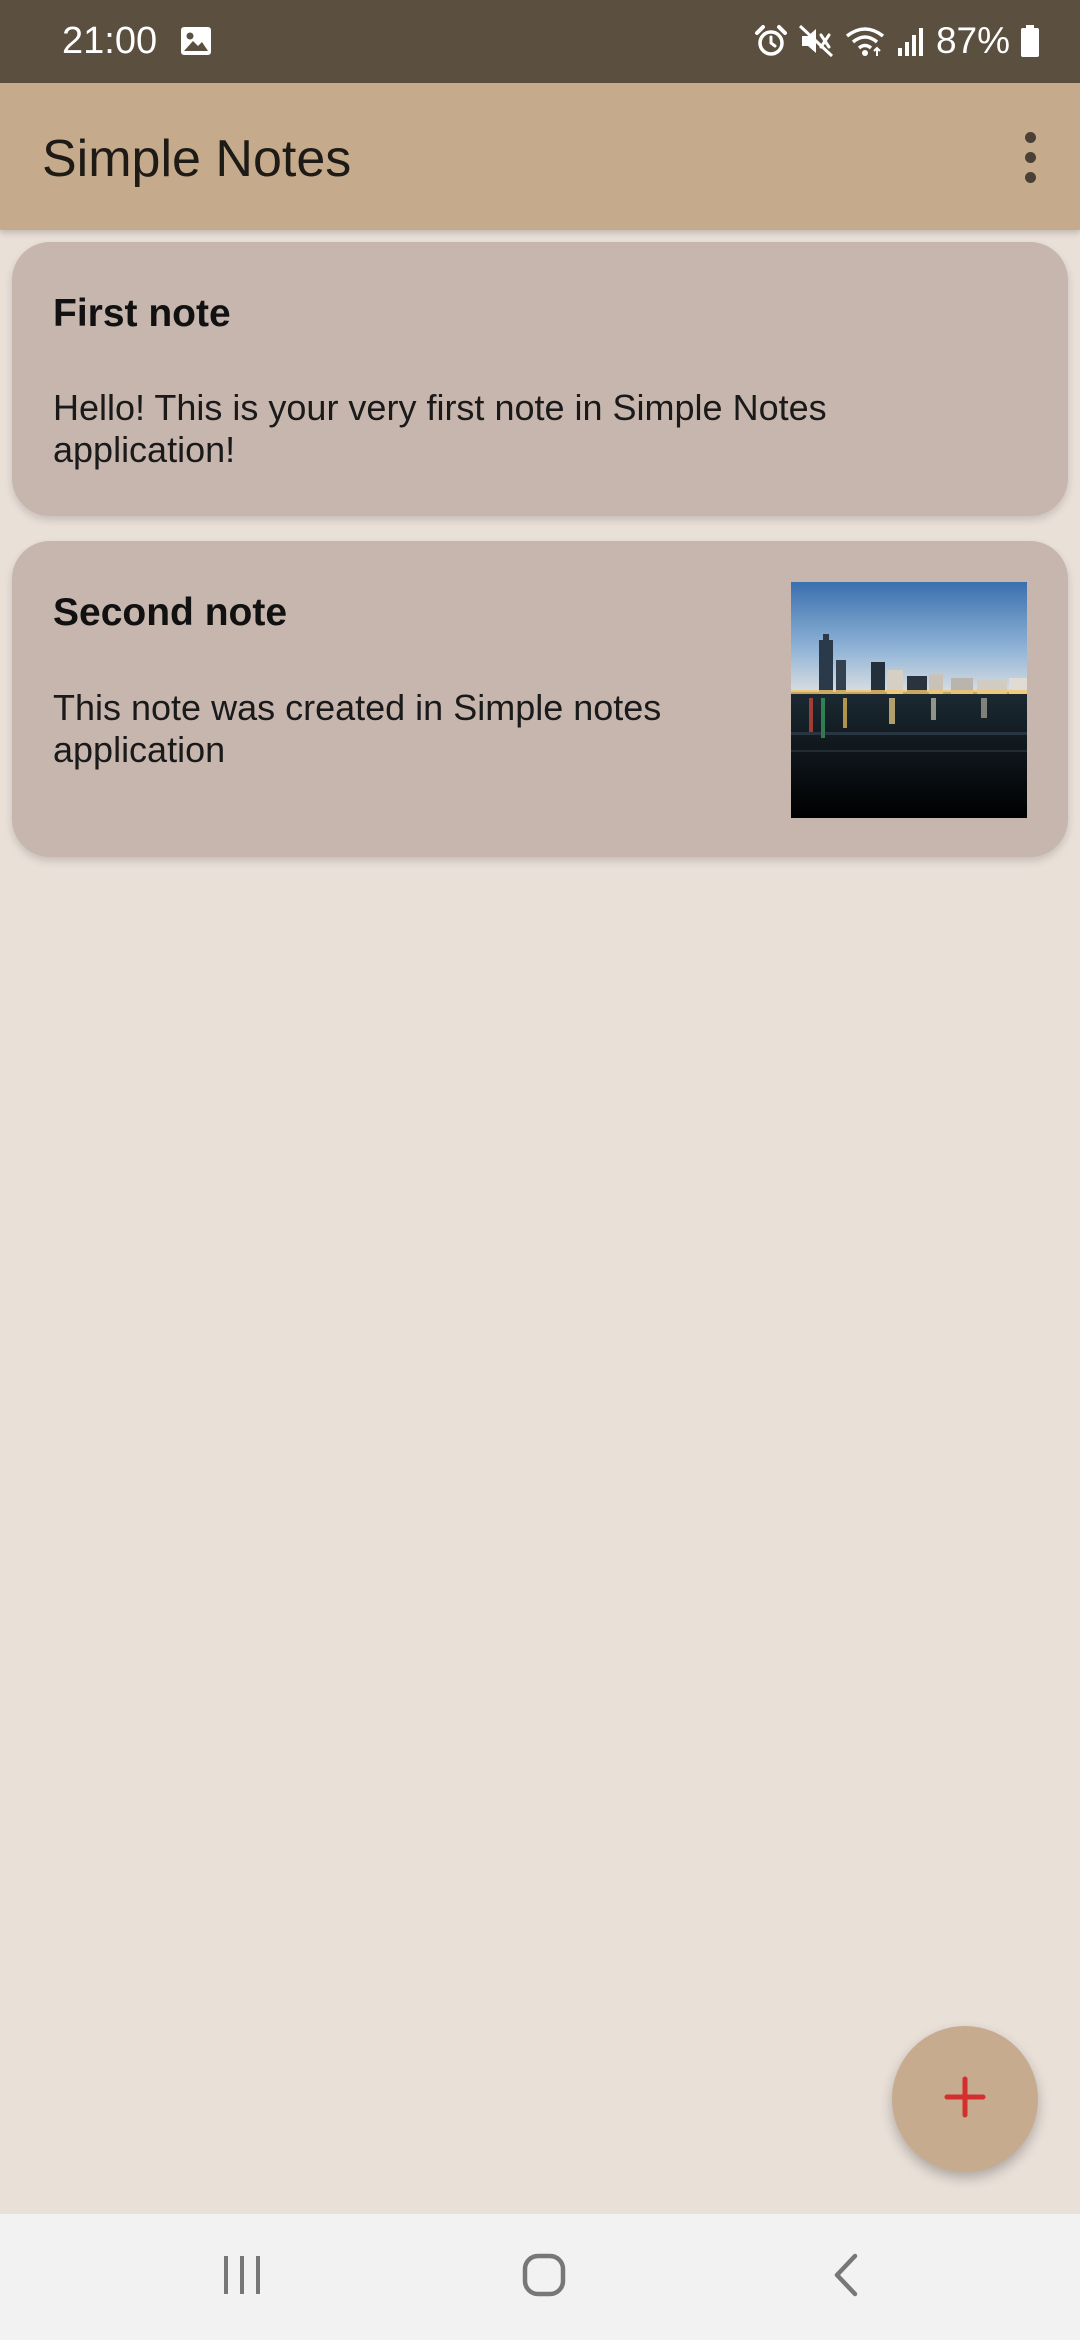 The height and width of the screenshot is (2340, 1080). What do you see at coordinates (1030, 157) in the screenshot?
I see `more-vert-icon` at bounding box center [1030, 157].